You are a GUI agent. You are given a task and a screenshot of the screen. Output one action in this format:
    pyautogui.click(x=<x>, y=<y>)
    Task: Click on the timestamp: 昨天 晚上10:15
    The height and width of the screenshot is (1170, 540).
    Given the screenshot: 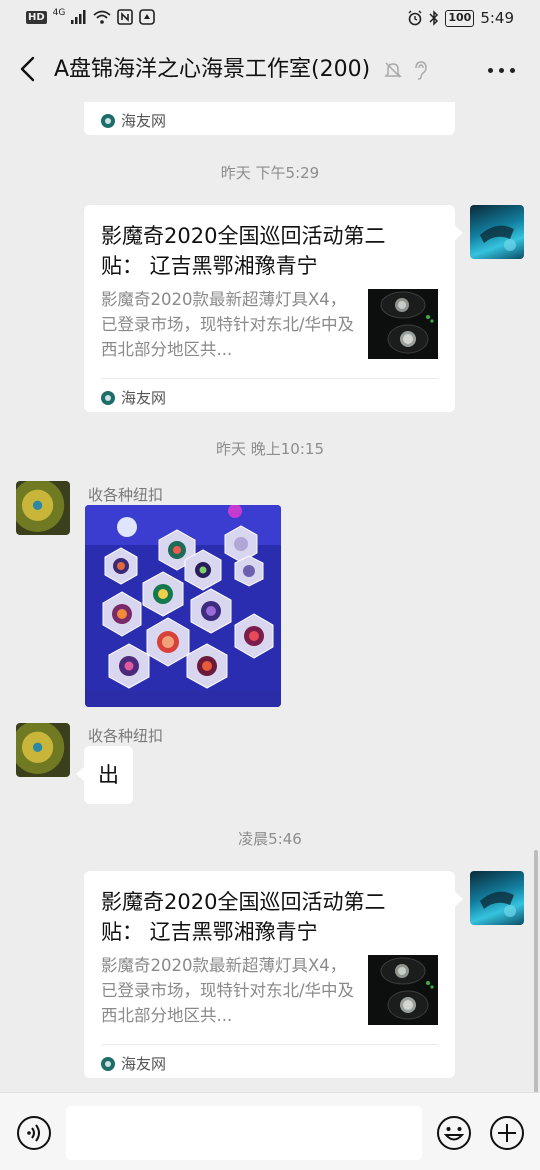 What is the action you would take?
    pyautogui.click(x=270, y=449)
    